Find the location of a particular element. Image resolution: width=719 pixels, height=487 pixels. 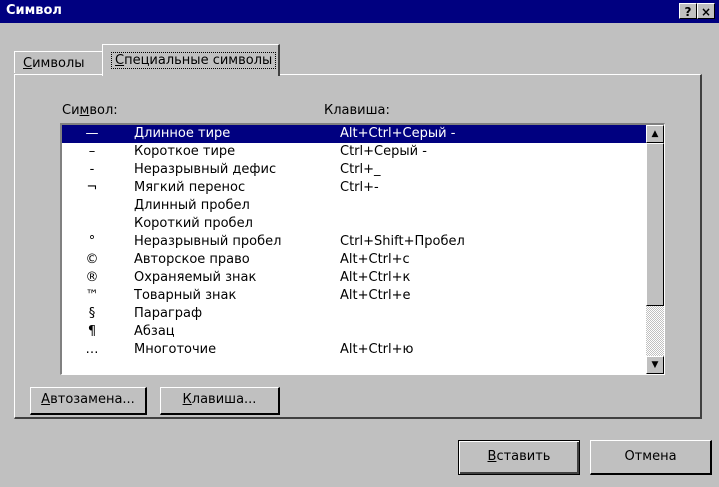

list-item: ® Охраняемый знак Alt+Ctrl+к is located at coordinates (363, 278).